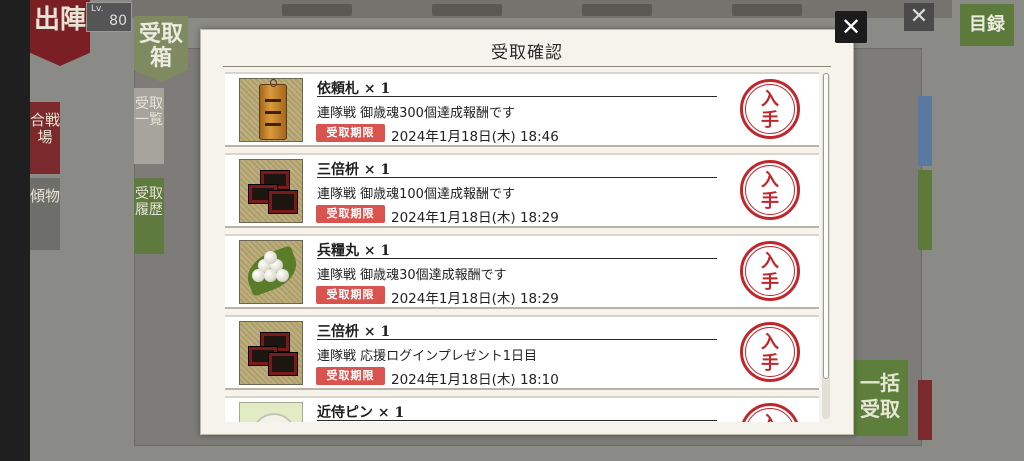 This screenshot has width=1024, height=461. Describe the element at coordinates (427, 356) in the screenshot. I see `item-description: 連隊戦 応援ログインプレゼント1日目` at that location.